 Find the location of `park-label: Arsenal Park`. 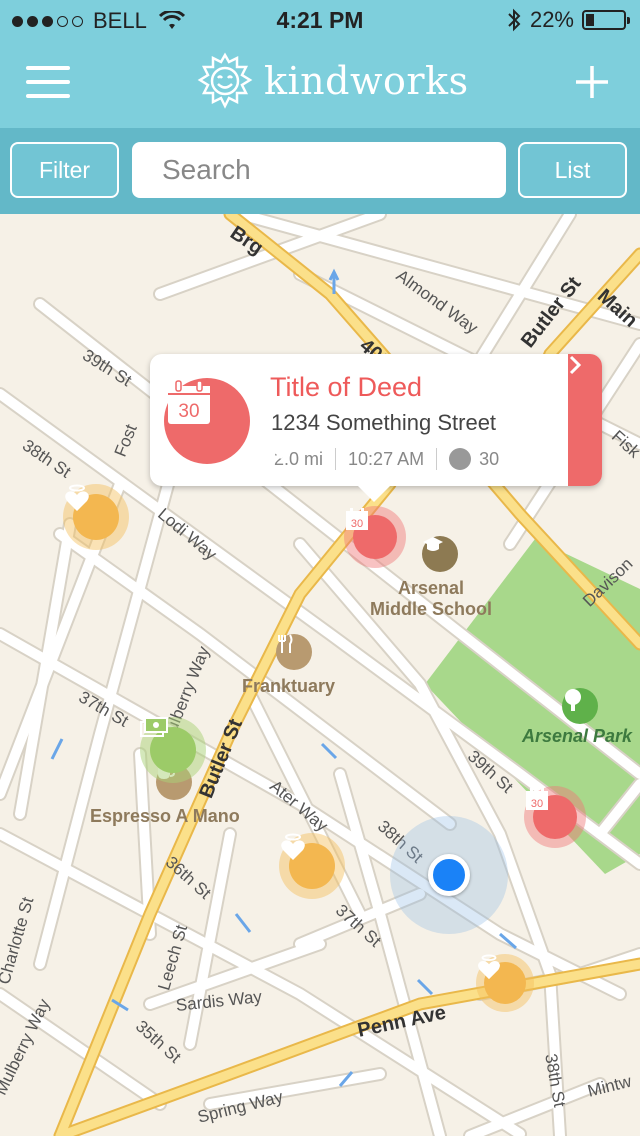

park-label: Arsenal Park is located at coordinates (577, 736).